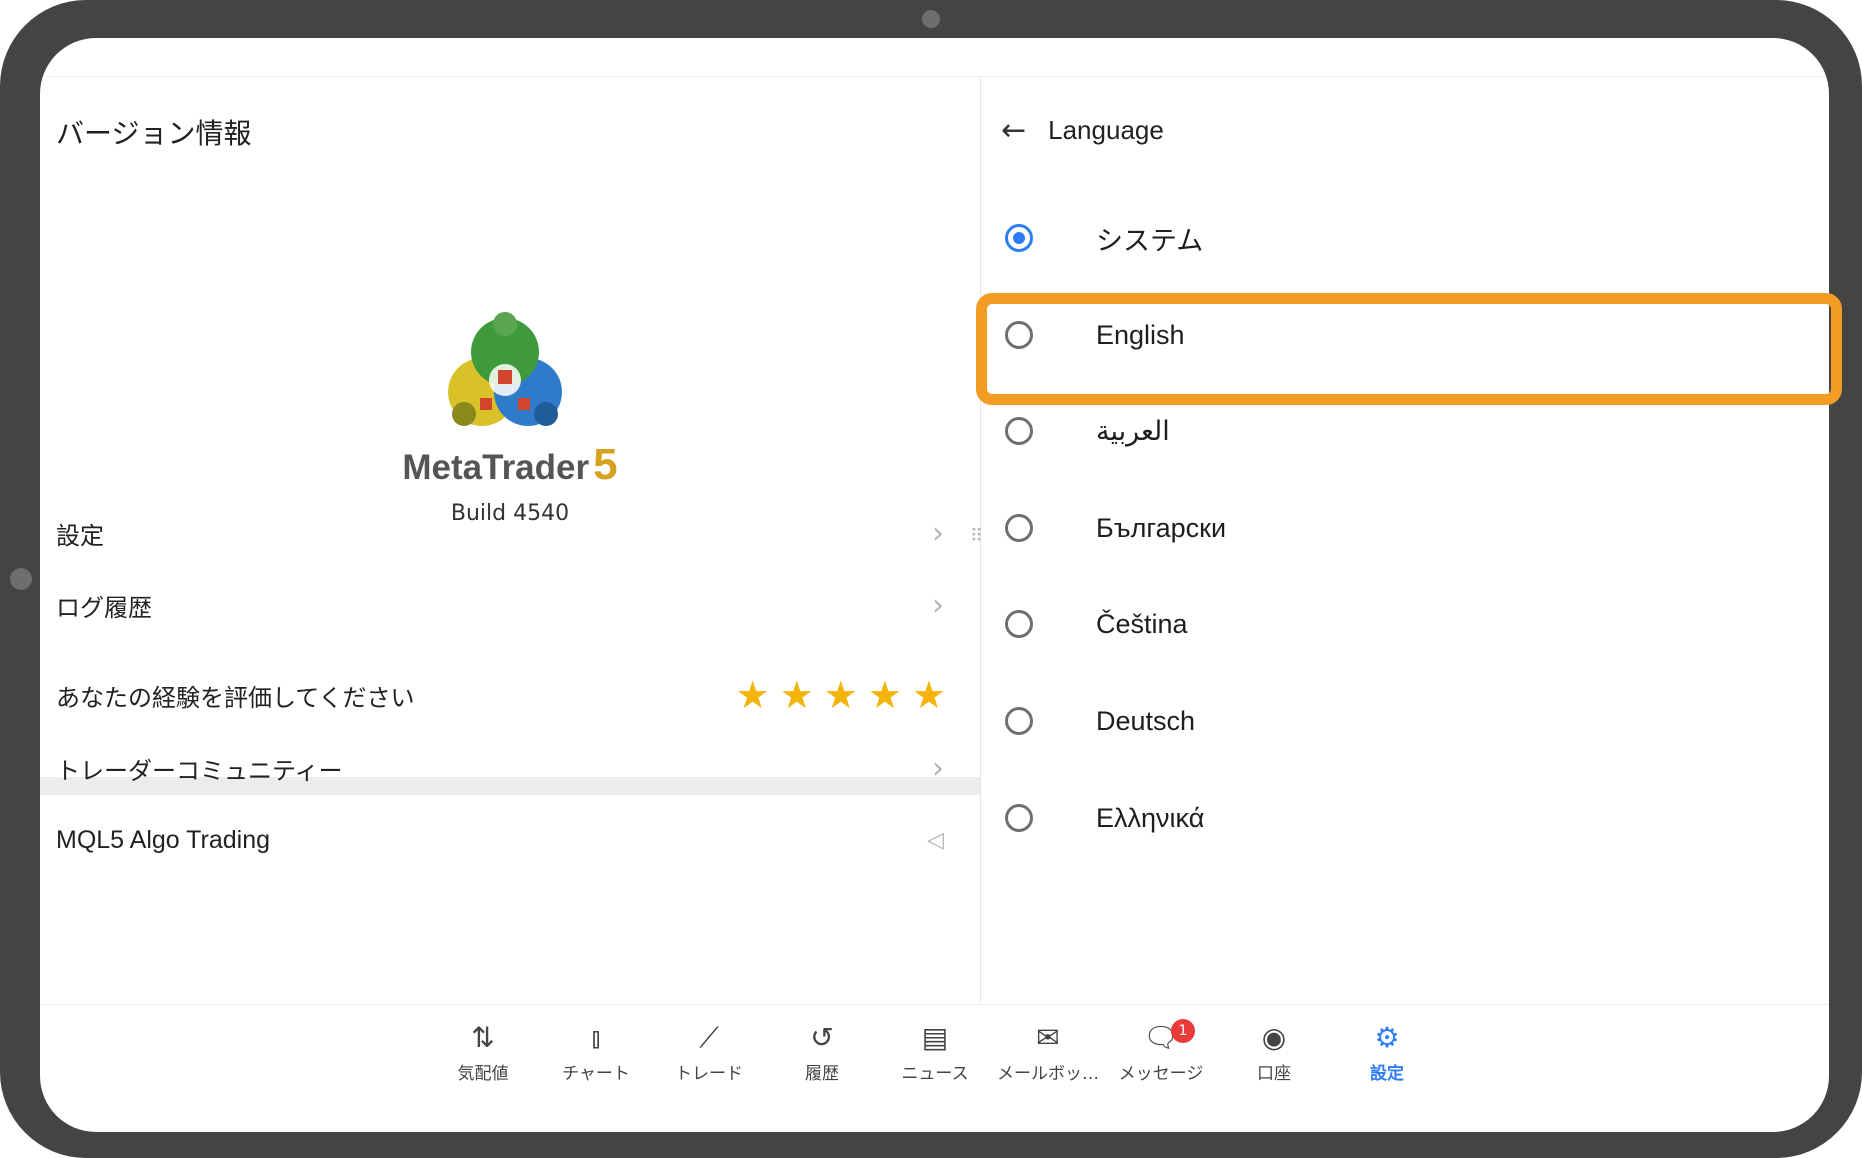 The height and width of the screenshot is (1158, 1862). What do you see at coordinates (1405, 721) in the screenshot?
I see `language-option-german: Deutsch` at bounding box center [1405, 721].